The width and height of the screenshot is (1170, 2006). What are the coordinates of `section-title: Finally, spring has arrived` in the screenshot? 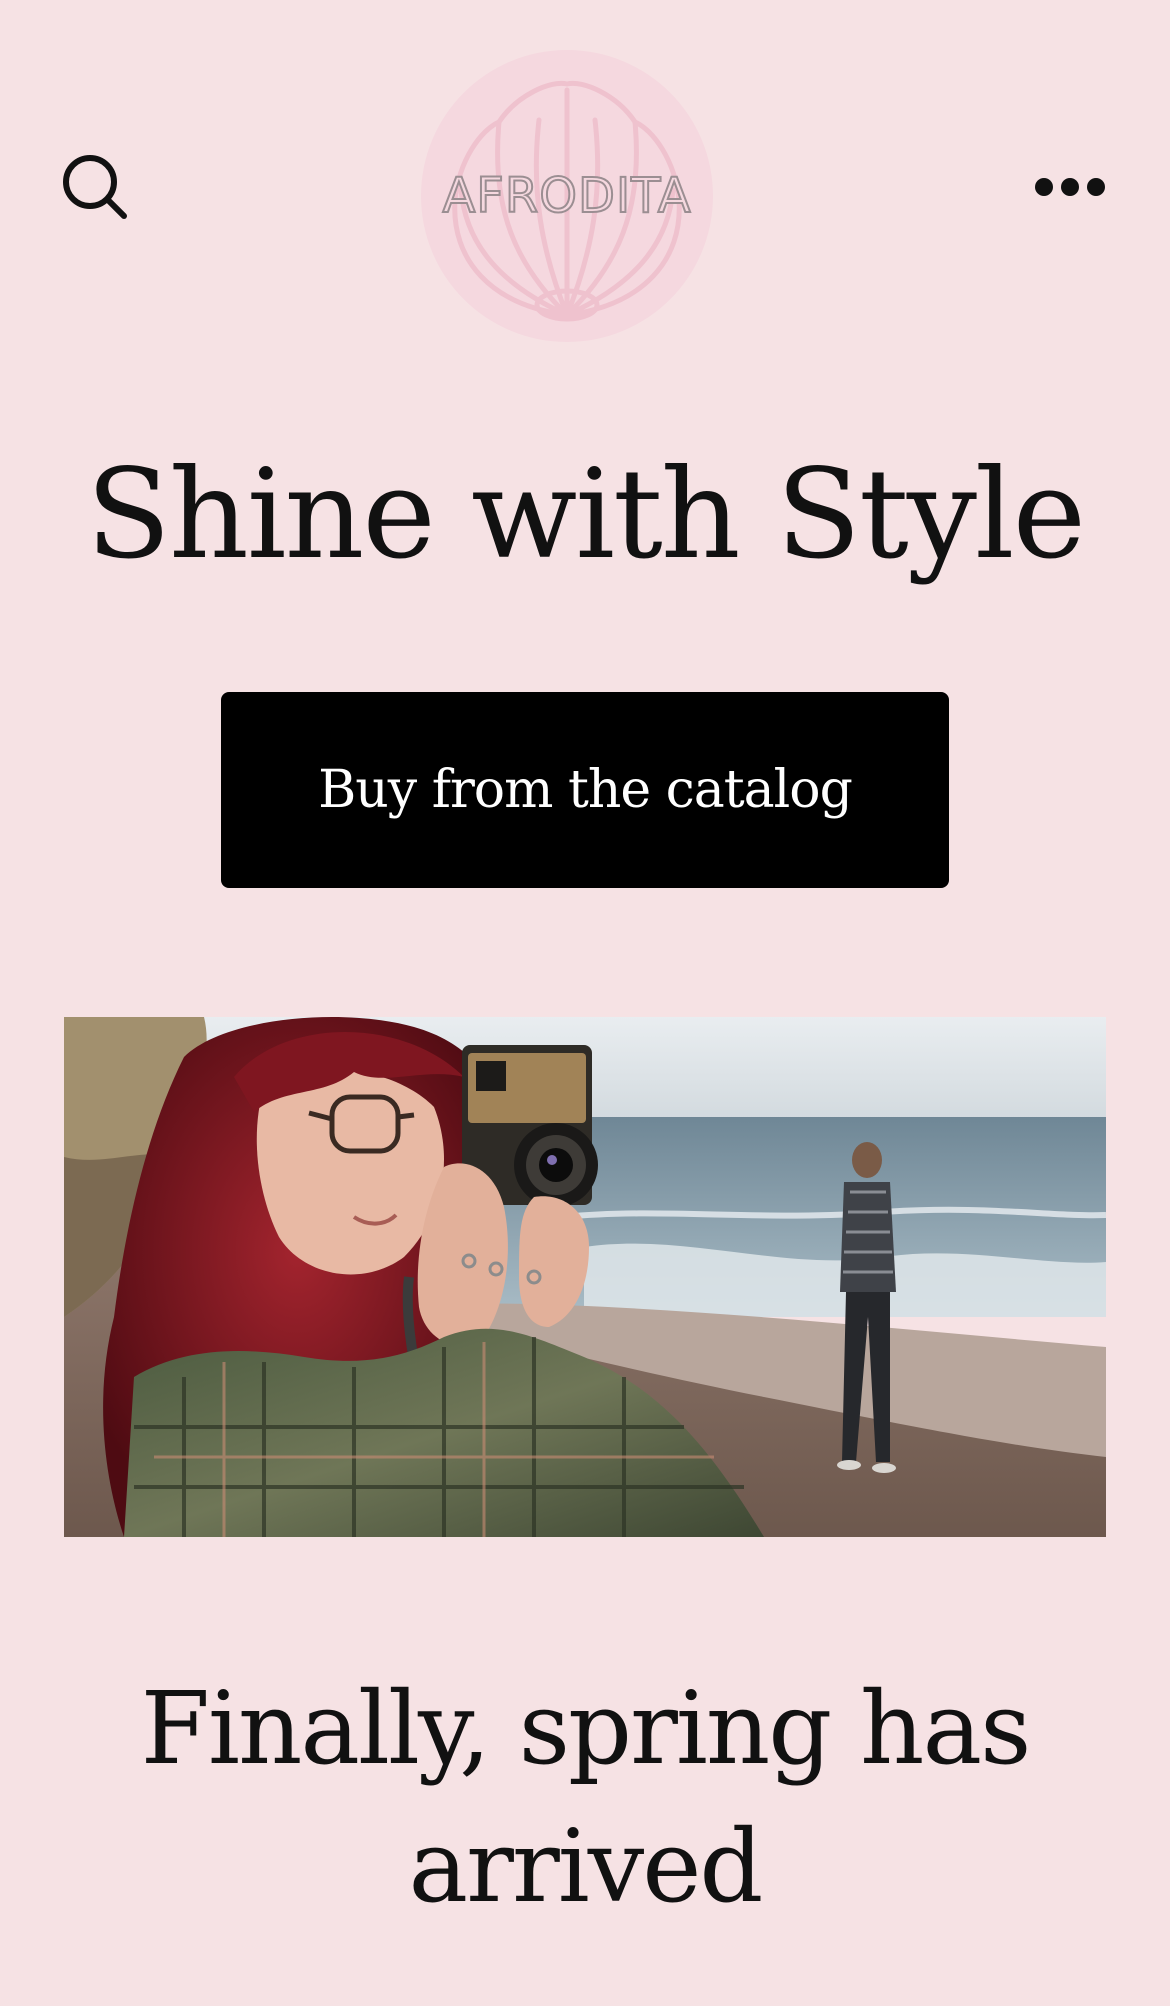 It's located at (586, 1797).